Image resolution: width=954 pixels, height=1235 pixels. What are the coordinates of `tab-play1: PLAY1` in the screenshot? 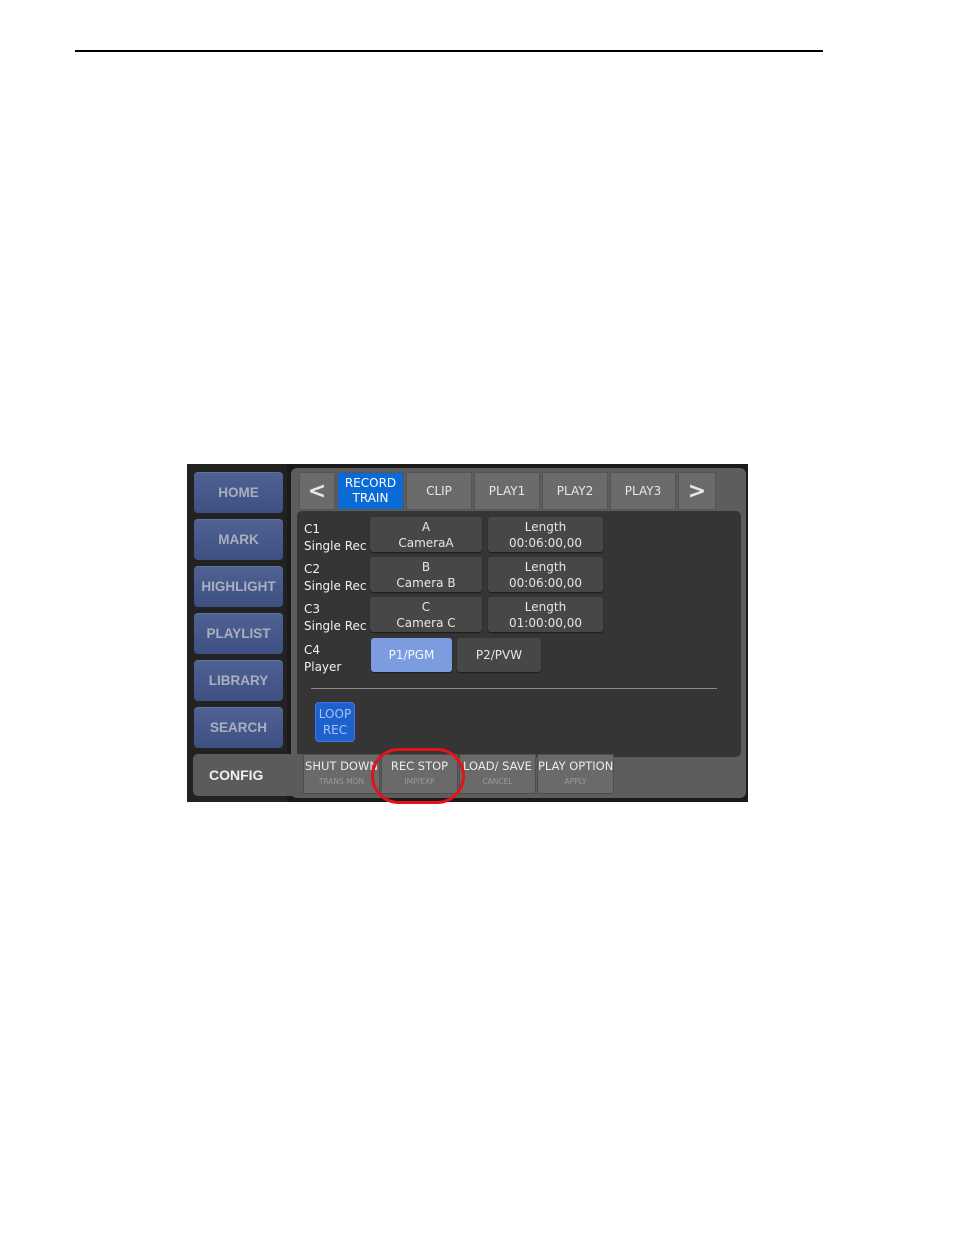 It's located at (507, 491).